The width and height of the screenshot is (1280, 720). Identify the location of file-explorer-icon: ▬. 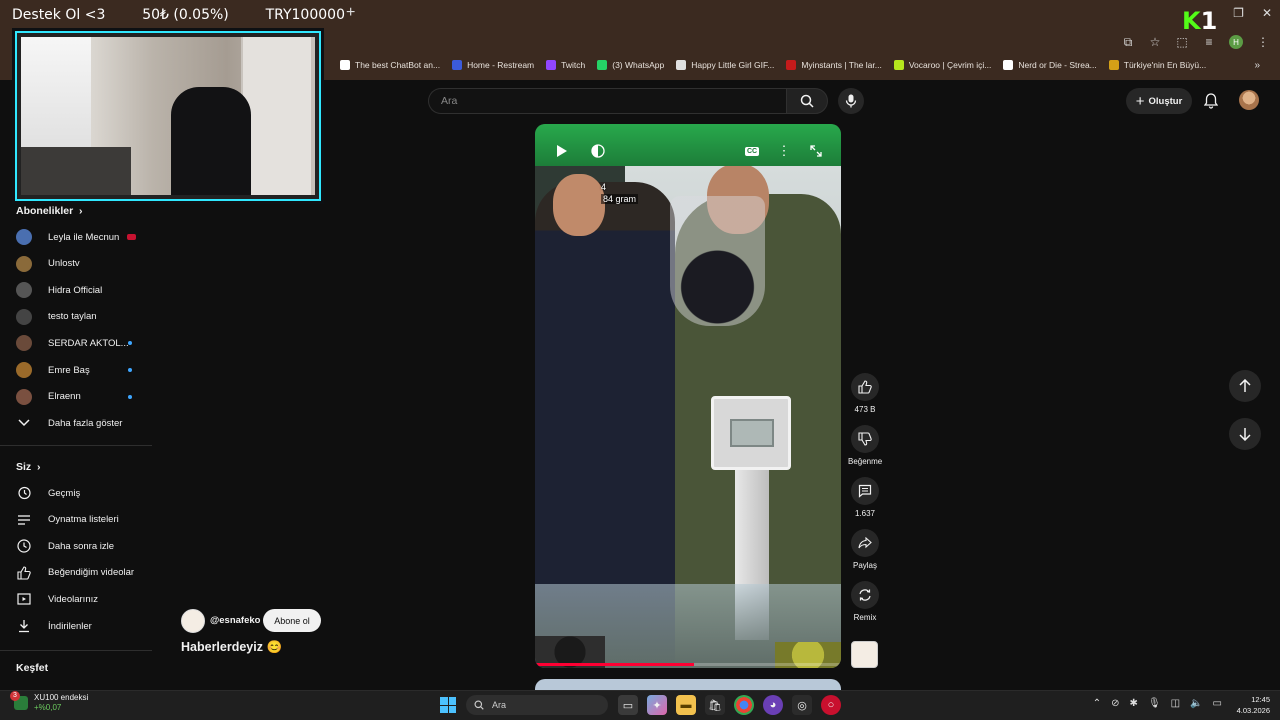
(686, 705).